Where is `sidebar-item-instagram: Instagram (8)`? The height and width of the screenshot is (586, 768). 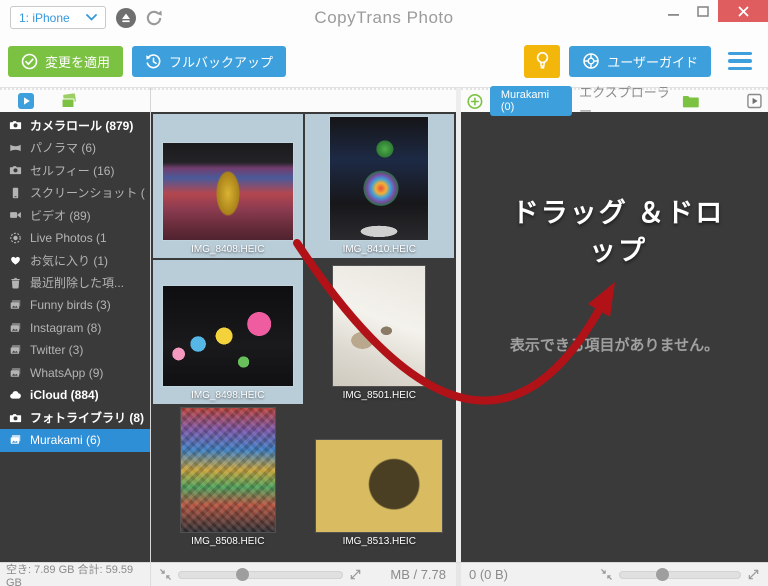 sidebar-item-instagram: Instagram (8) is located at coordinates (75, 328).